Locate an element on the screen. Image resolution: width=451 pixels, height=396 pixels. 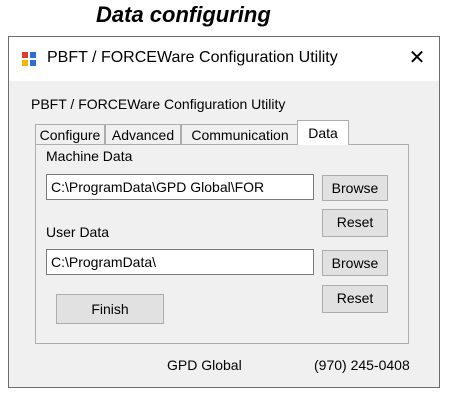
app-label: PBFT / FORCEWare Configuration Utility is located at coordinates (158, 104).